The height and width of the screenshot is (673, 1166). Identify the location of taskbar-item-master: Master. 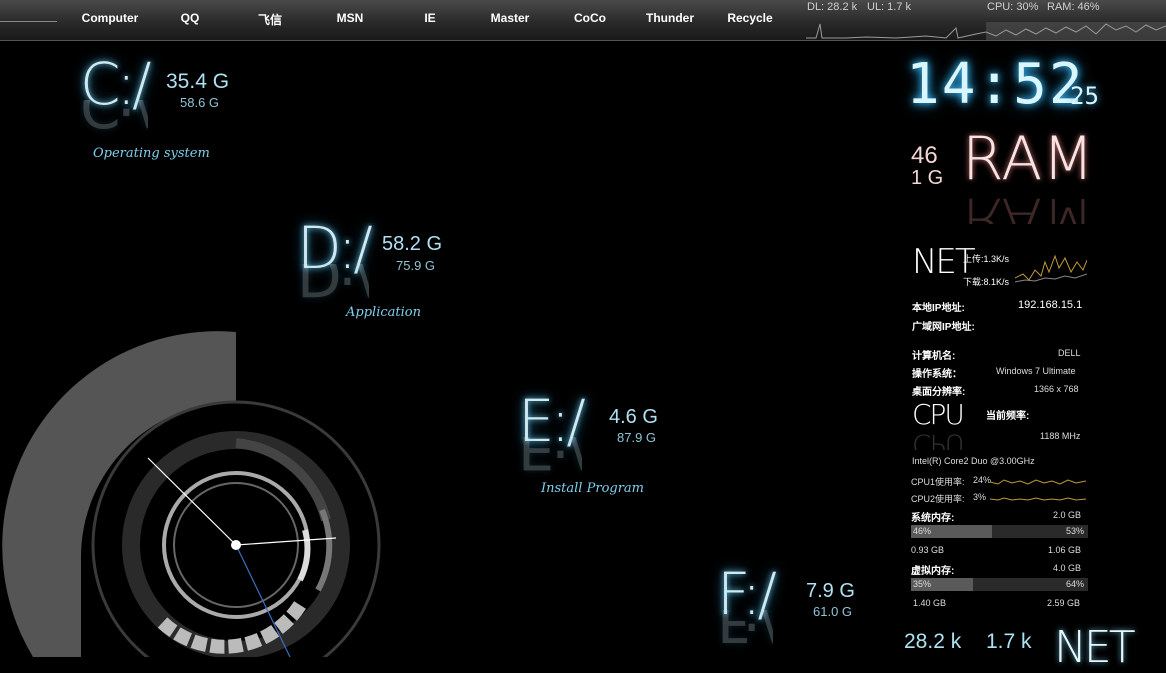
(510, 18).